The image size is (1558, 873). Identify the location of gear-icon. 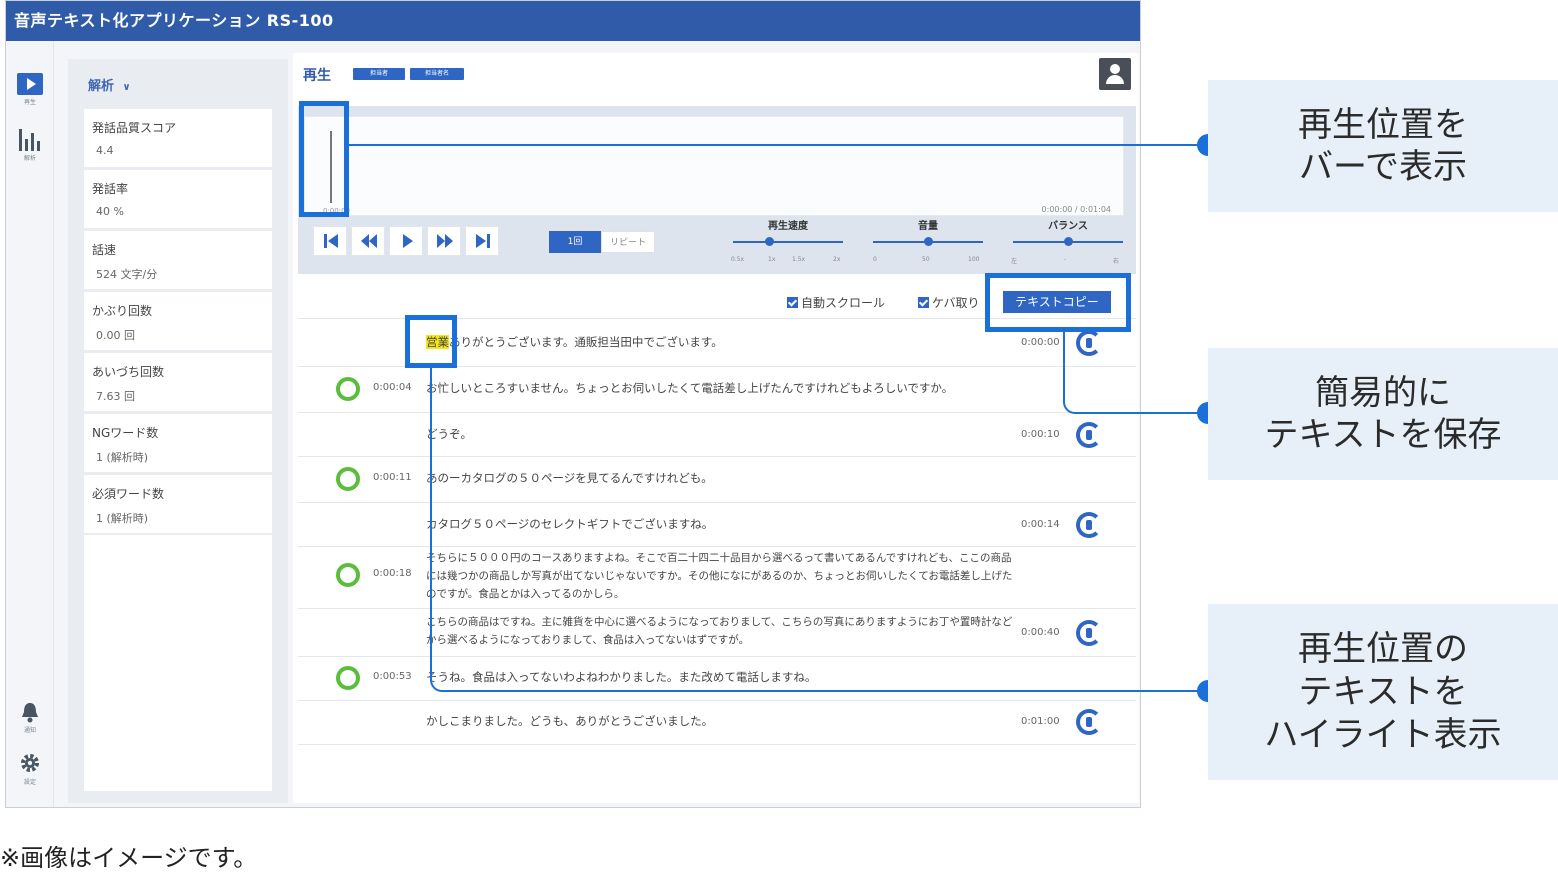
(30, 763).